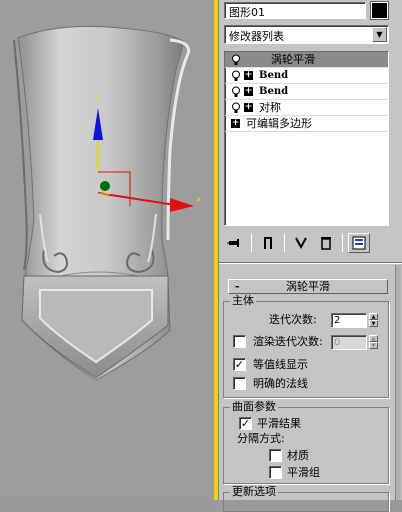  I want to click on stack-item-label: 涡轮平滑, so click(293, 59).